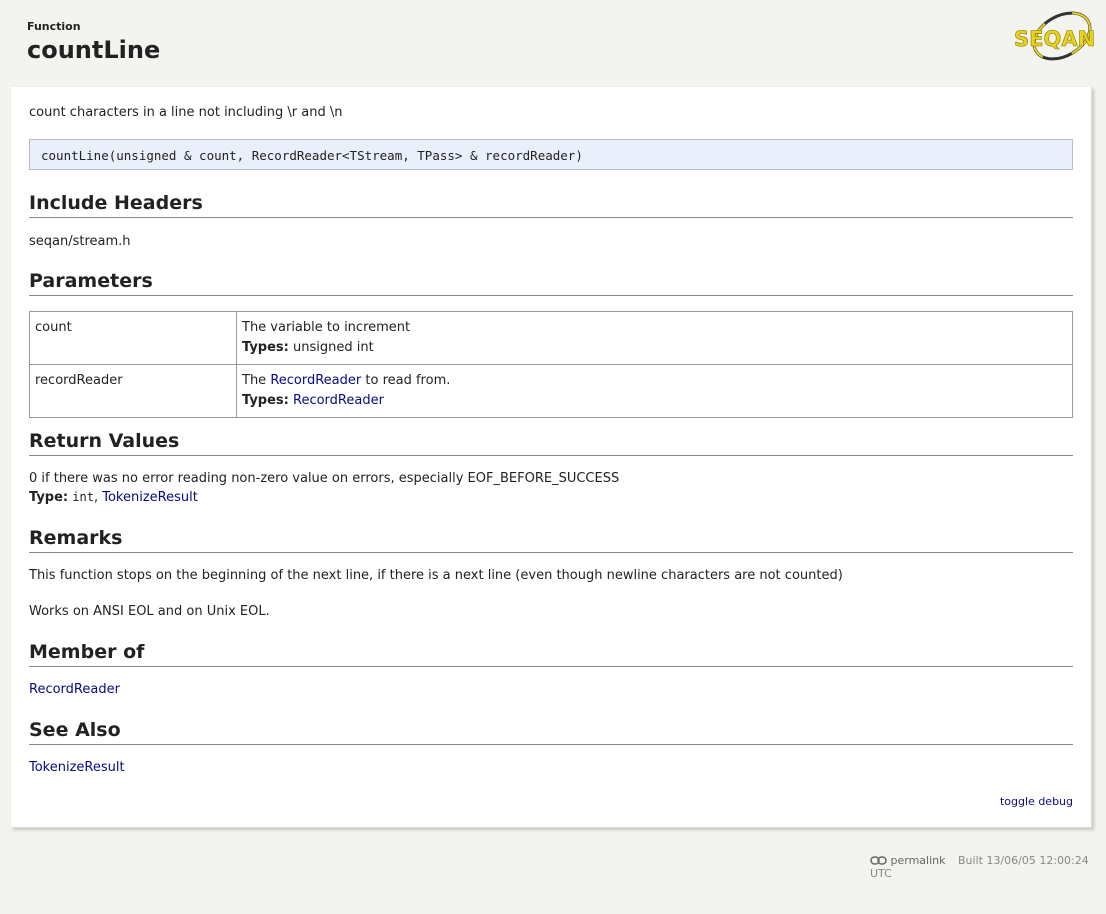 This screenshot has width=1106, height=914. What do you see at coordinates (94, 50) in the screenshot?
I see `page-title: countLine` at bounding box center [94, 50].